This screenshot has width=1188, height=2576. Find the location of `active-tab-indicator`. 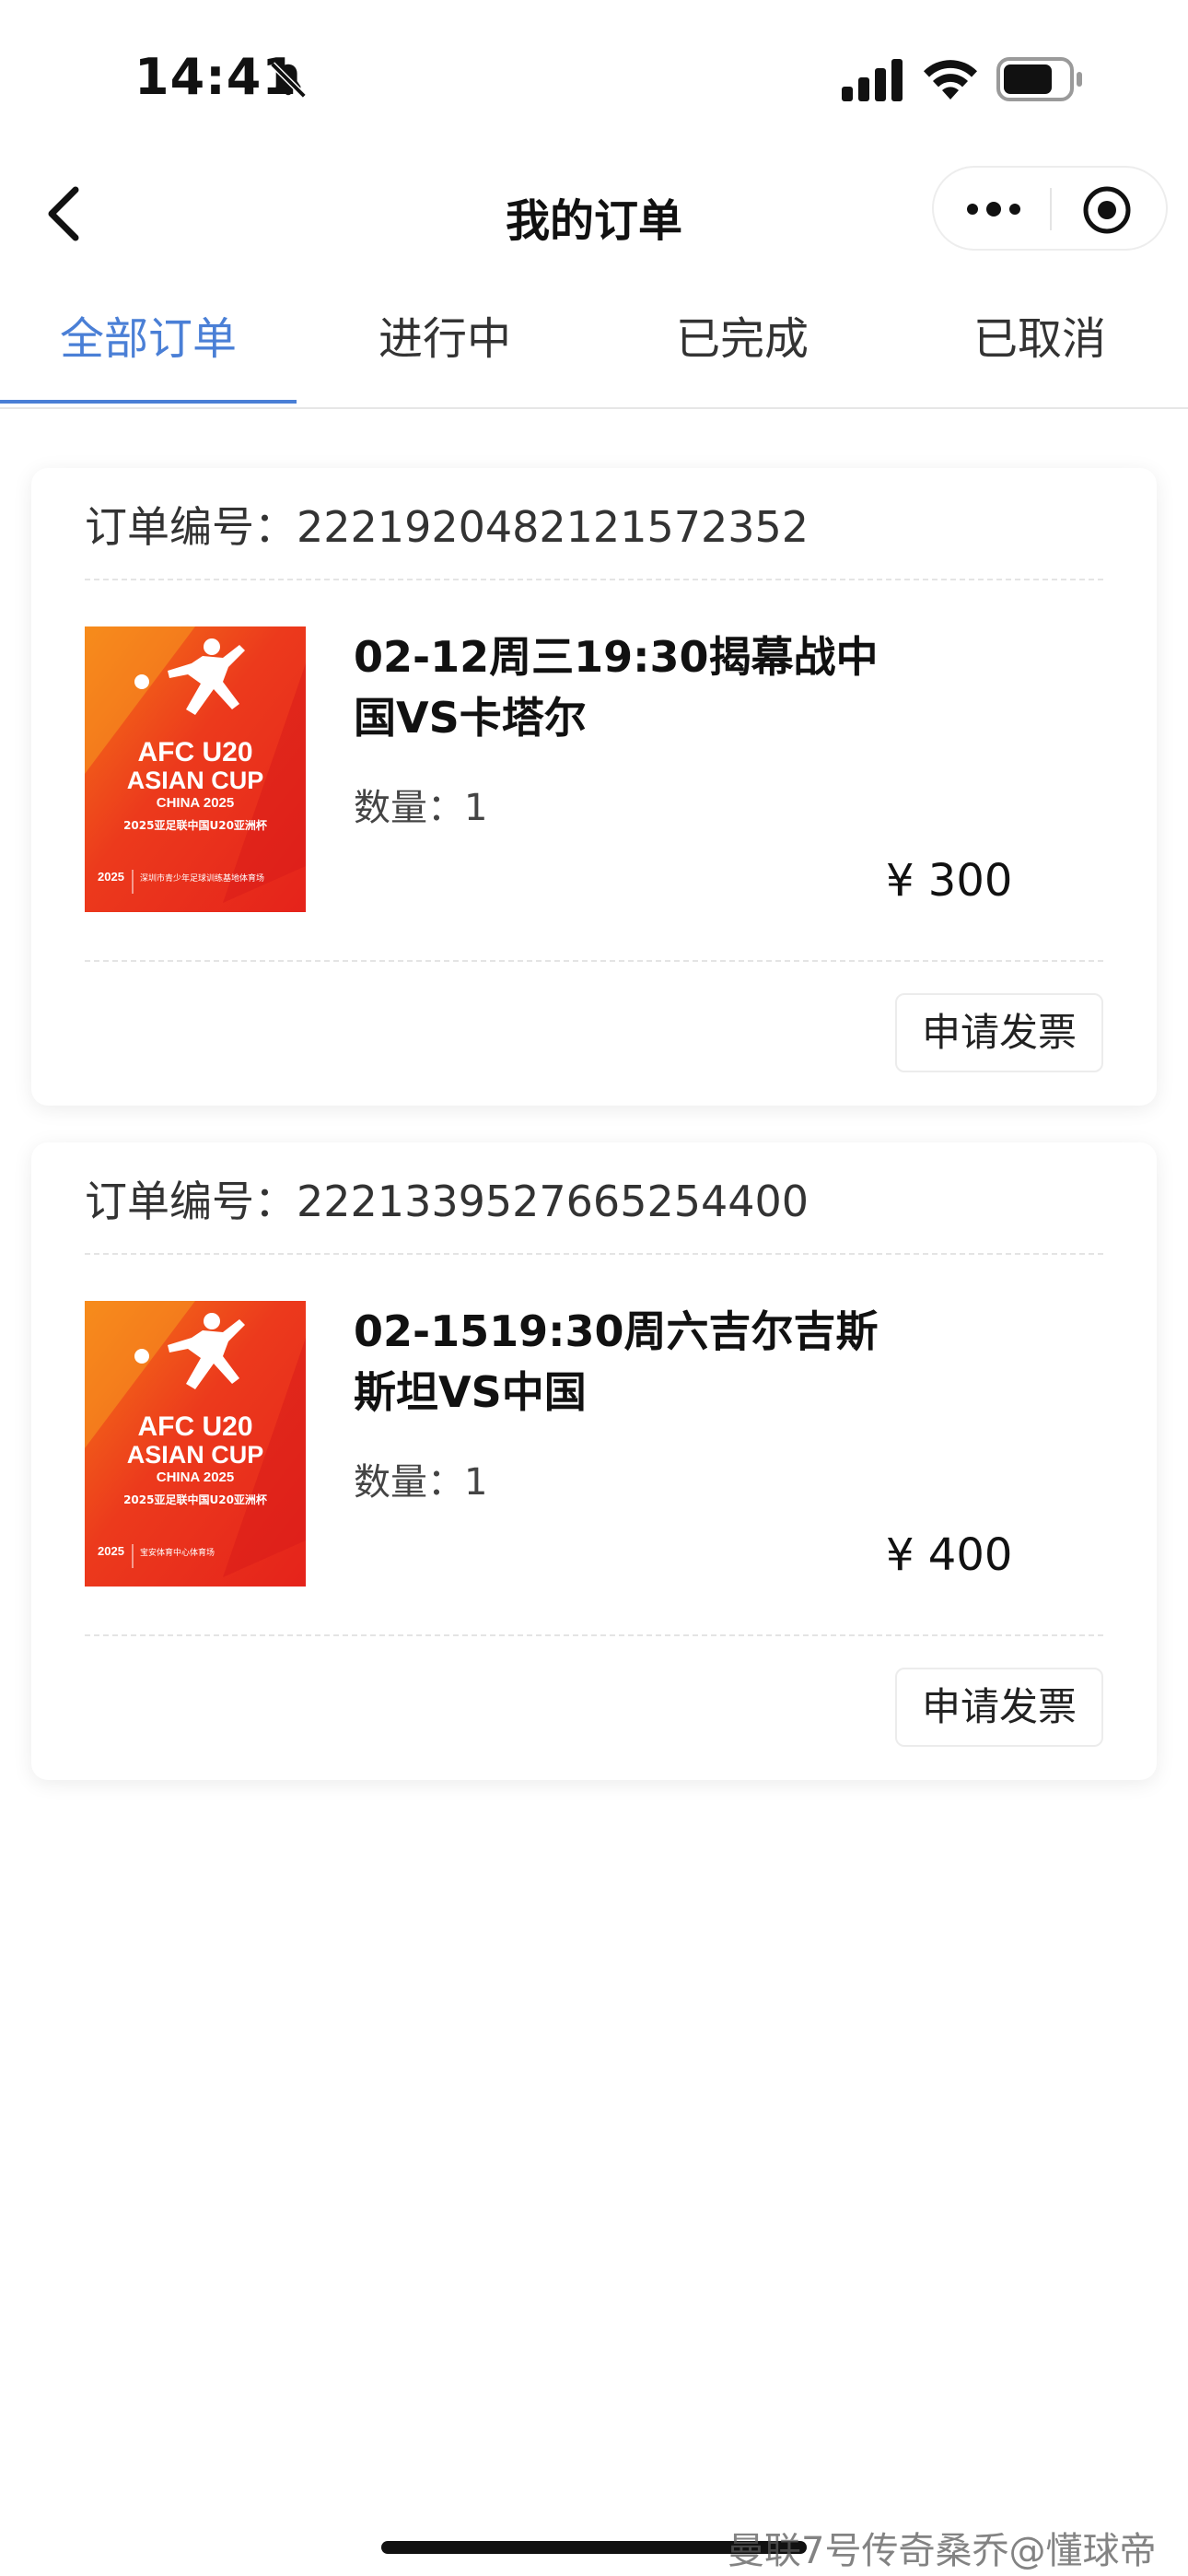

active-tab-indicator is located at coordinates (148, 402).